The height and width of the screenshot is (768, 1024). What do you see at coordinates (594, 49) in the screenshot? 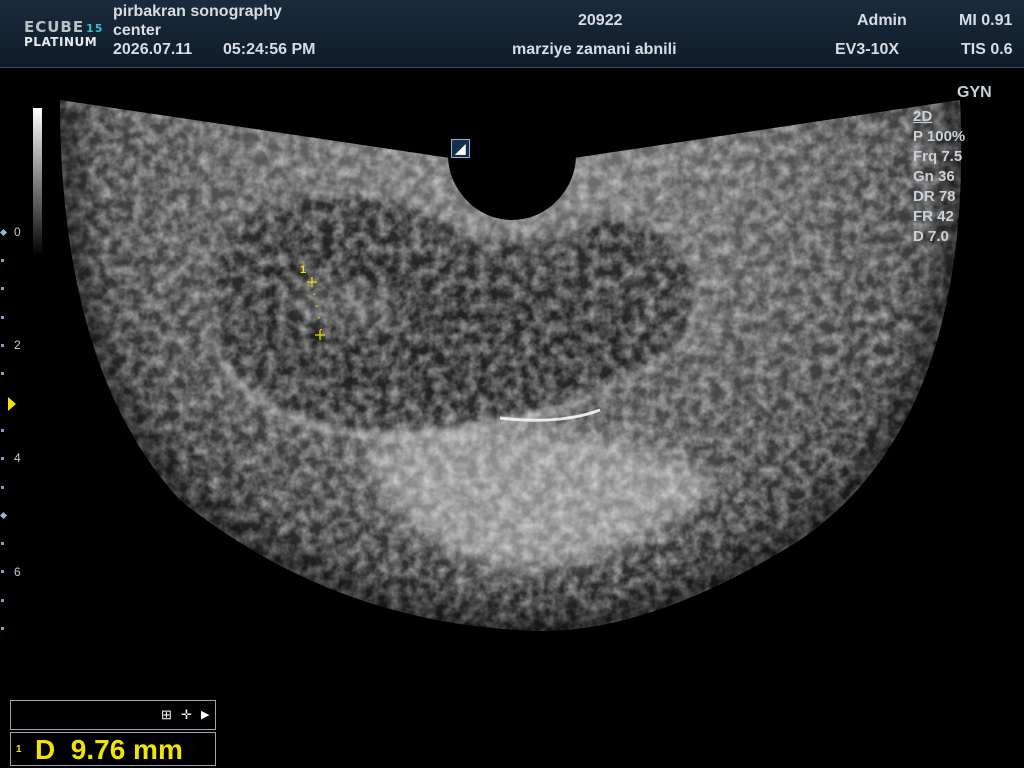
I see `patient-name: marziye zamani abnili` at bounding box center [594, 49].